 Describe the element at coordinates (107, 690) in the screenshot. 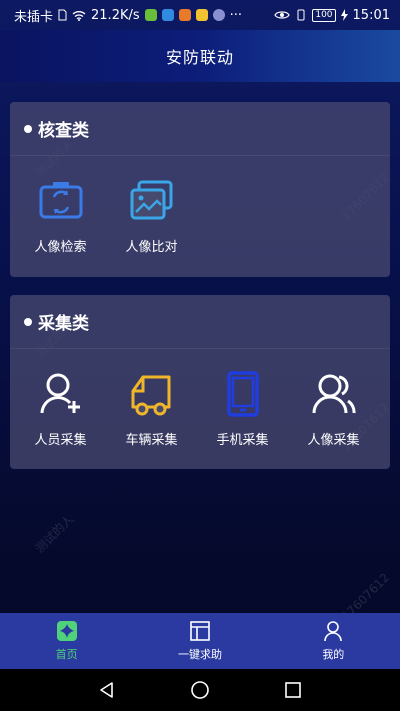

I see `back-icon` at that location.